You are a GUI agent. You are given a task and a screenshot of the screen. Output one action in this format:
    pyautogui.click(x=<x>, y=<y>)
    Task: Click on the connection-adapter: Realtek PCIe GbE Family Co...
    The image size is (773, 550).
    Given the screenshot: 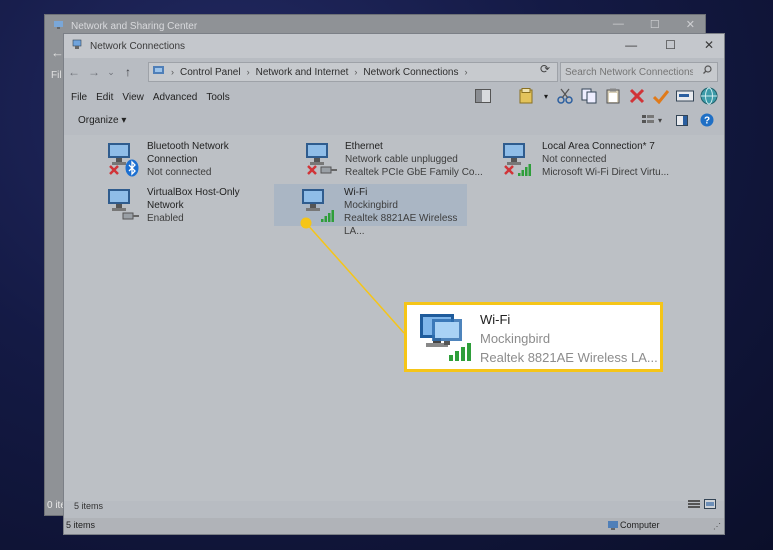 What is the action you would take?
    pyautogui.click(x=414, y=172)
    